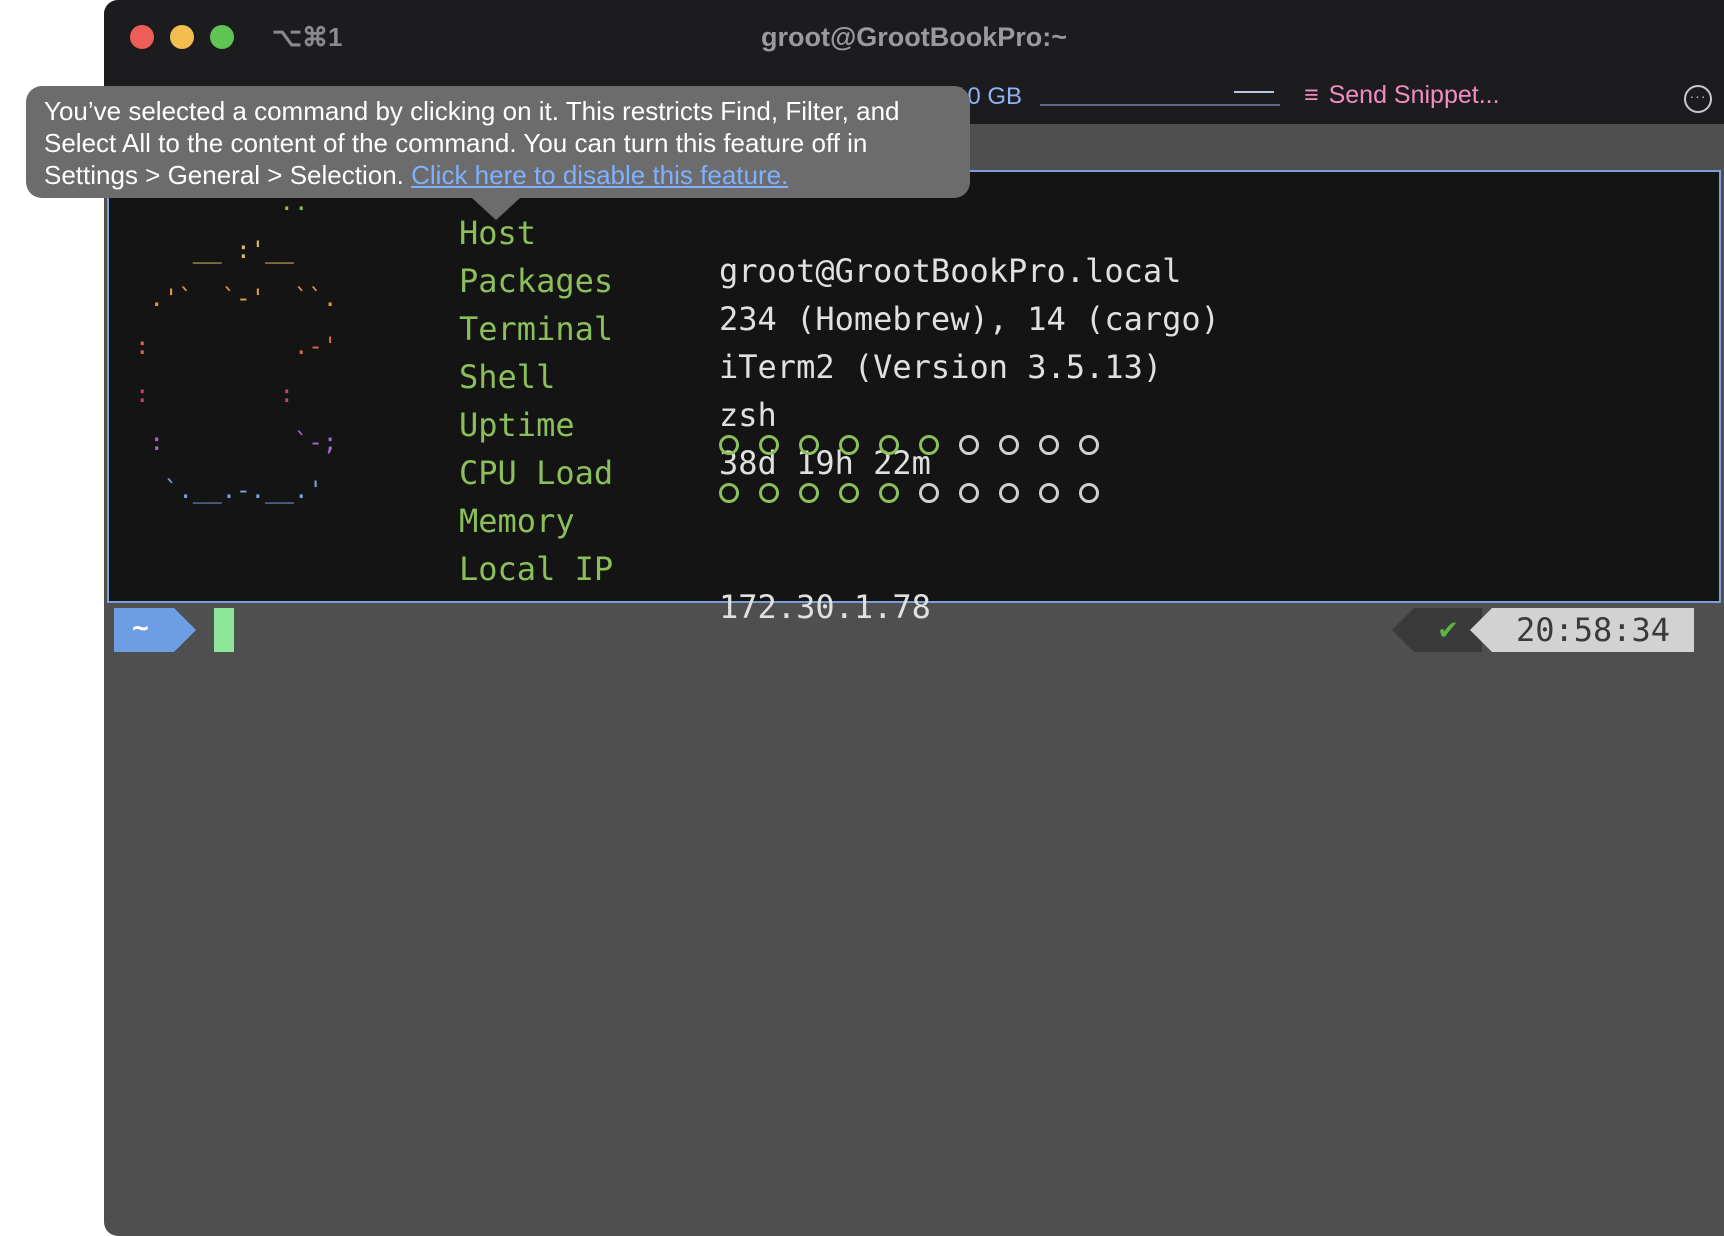 This screenshot has height=1236, width=1724. I want to click on sysinfo-label: Local IP, so click(536, 569).